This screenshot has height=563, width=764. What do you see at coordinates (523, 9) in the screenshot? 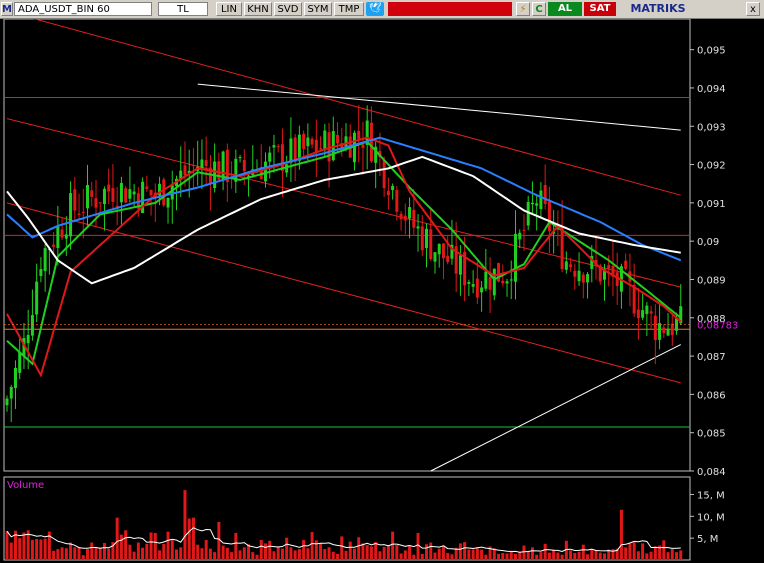
I see `lightning-icon: ⚡` at bounding box center [523, 9].